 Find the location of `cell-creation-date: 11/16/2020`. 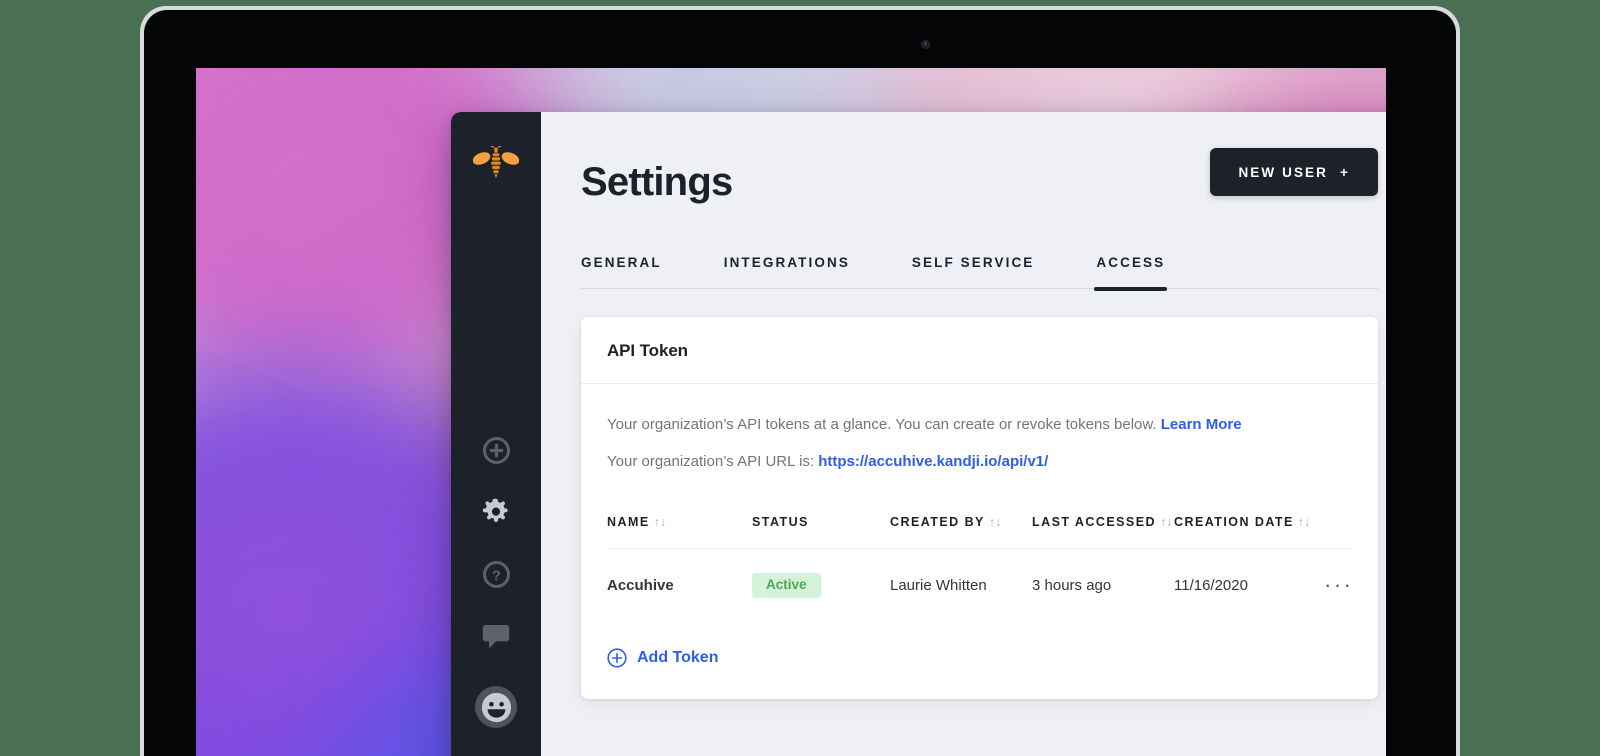

cell-creation-date: 11/16/2020 is located at coordinates (1249, 584).